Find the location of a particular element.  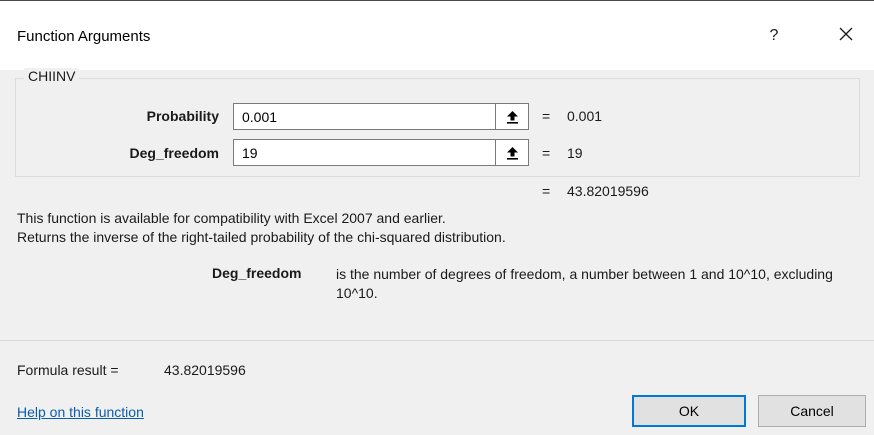

probability-input is located at coordinates (364, 116).